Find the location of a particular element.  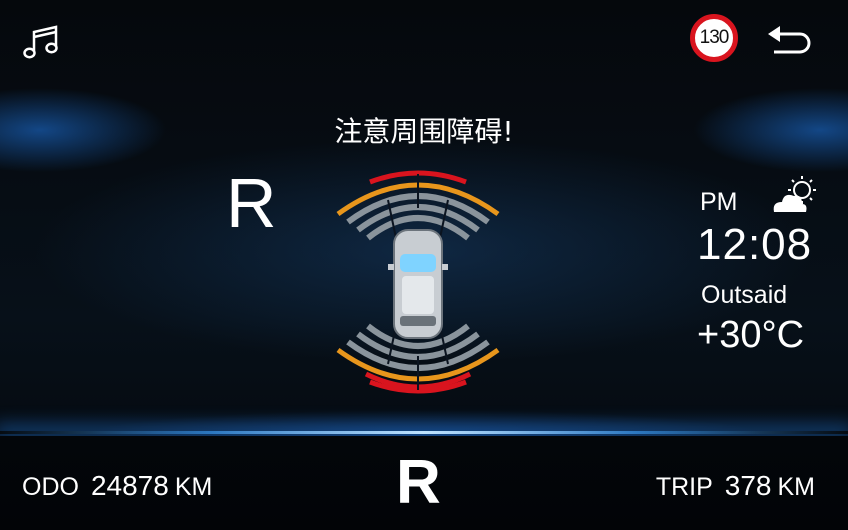

trip-unit: KM is located at coordinates (796, 487).